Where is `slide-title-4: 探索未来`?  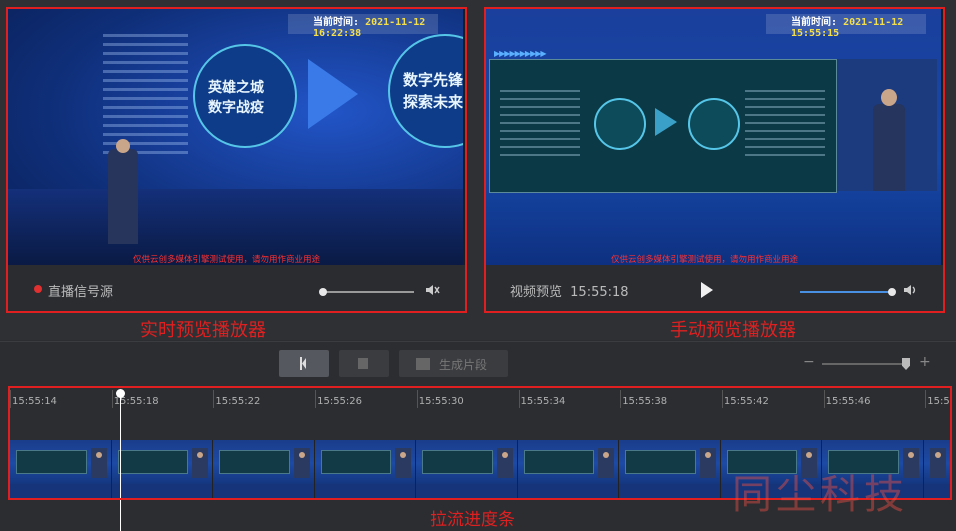 slide-title-4: 探索未来 is located at coordinates (433, 102).